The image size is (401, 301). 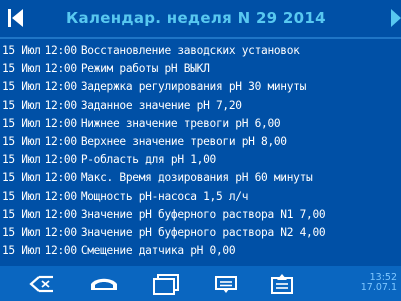 I want to click on clock: 13:52 17.07.1, so click(x=379, y=283).